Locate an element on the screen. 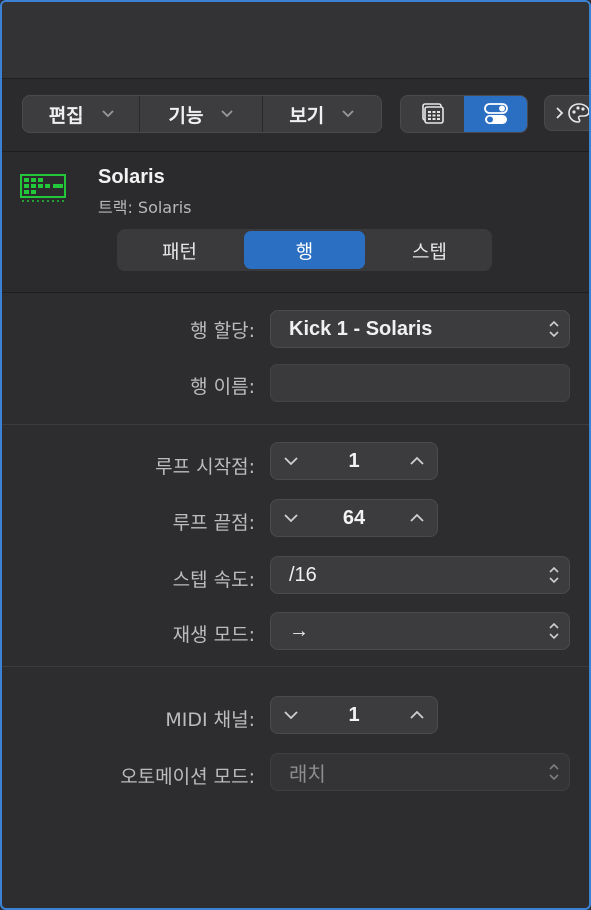 The image size is (591, 910). step-rate-value: /16 is located at coordinates (303, 574).